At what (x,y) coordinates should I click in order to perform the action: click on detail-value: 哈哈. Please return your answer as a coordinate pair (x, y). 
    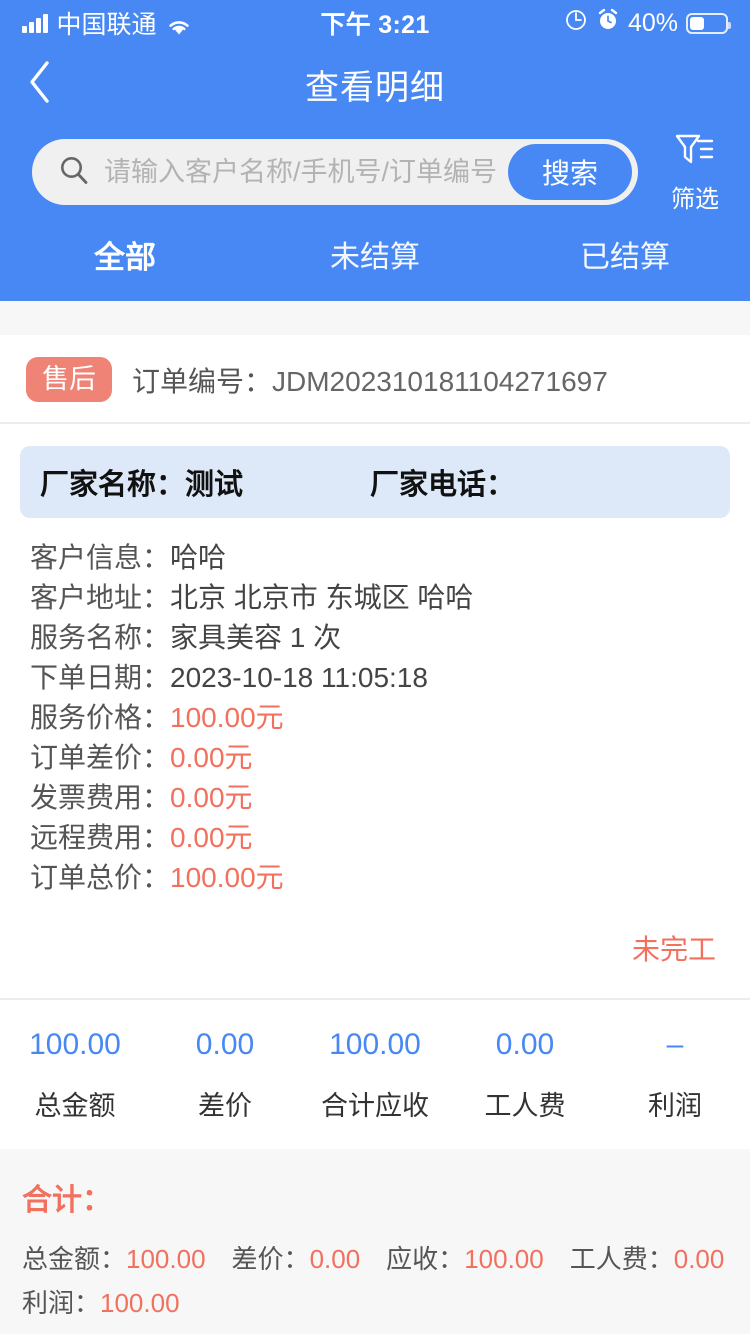
    Looking at the image, I should click on (198, 558).